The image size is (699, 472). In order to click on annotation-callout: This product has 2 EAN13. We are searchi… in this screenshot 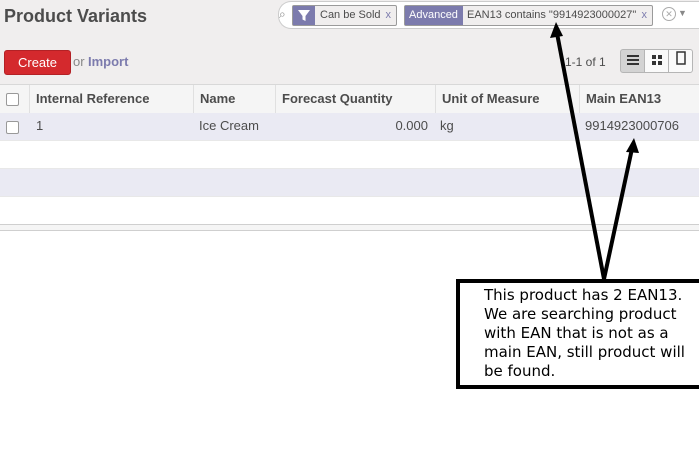, I will do `click(577, 334)`.